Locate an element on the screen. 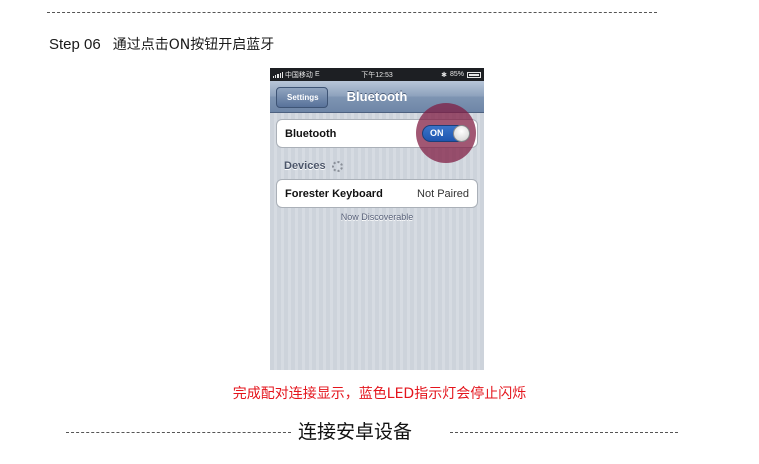 The width and height of the screenshot is (759, 464). toggle-state-label: ON is located at coordinates (437, 133).